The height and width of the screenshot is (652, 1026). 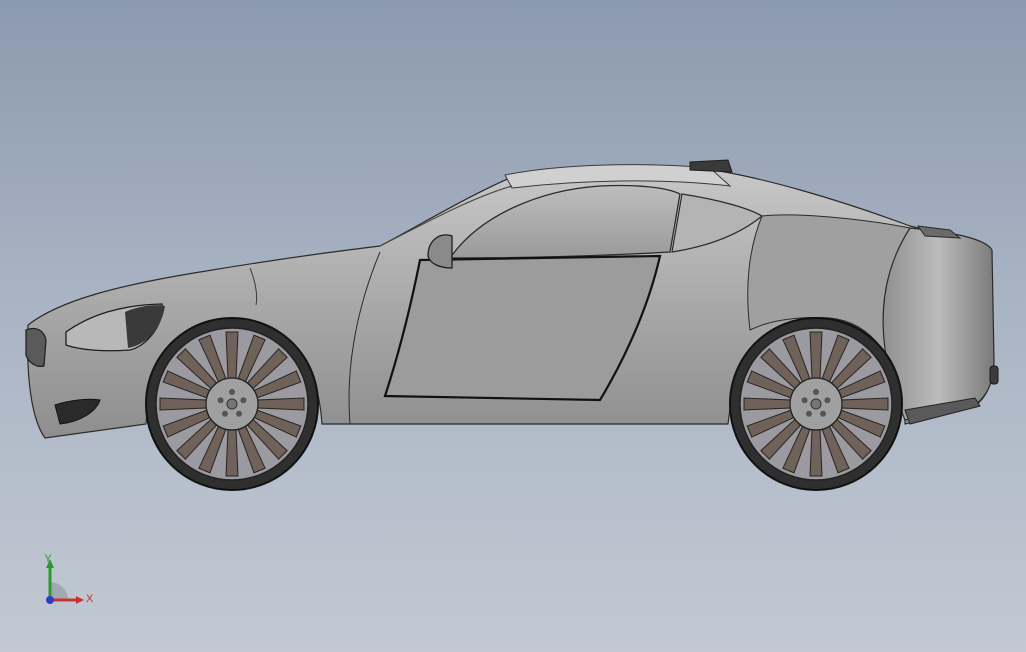 What do you see at coordinates (50, 600) in the screenshot?
I see `z-axis-origin` at bounding box center [50, 600].